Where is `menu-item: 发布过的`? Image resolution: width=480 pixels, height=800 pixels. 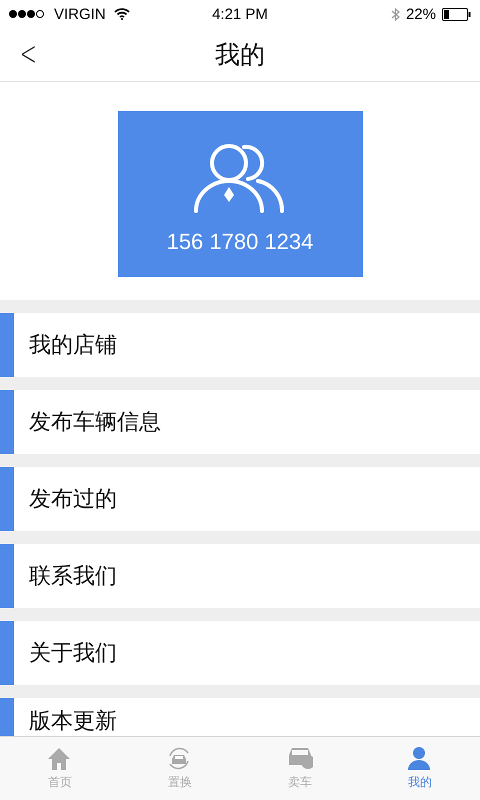 menu-item: 发布过的 is located at coordinates (240, 499).